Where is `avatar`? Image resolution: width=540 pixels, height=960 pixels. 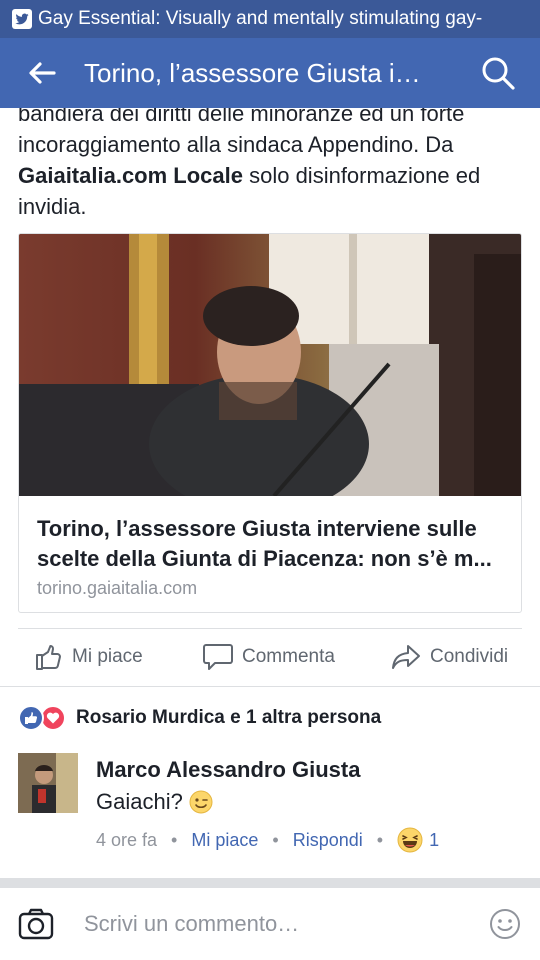
avatar is located at coordinates (48, 783).